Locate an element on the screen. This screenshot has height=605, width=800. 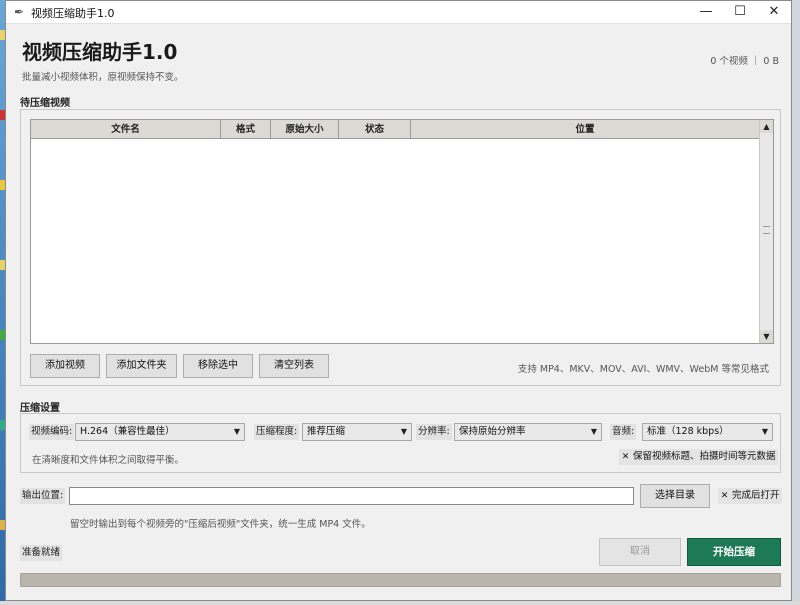
video-count: 0 个视频 ｜ 0 B is located at coordinates (744, 61).